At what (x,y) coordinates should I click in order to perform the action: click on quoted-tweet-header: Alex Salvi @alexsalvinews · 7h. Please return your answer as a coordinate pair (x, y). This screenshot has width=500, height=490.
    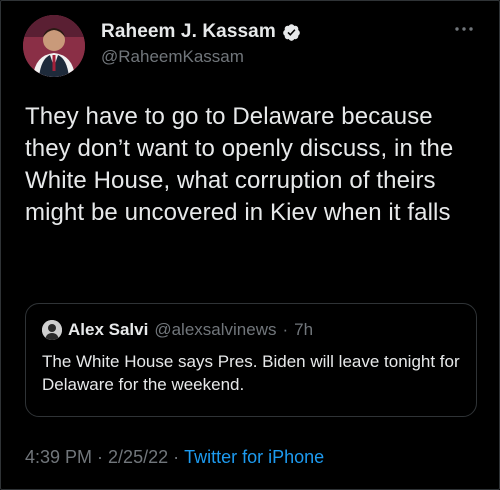
    Looking at the image, I should click on (177, 330).